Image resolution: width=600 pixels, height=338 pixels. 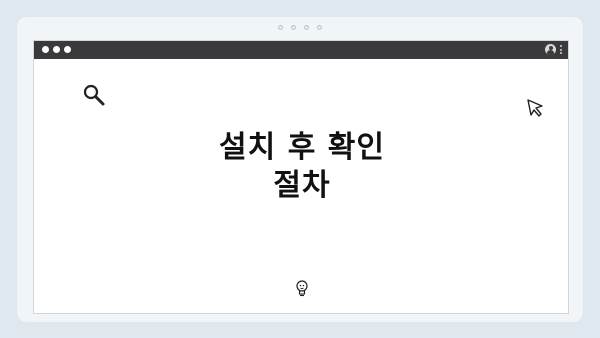 What do you see at coordinates (94, 95) in the screenshot?
I see `search-icon` at bounding box center [94, 95].